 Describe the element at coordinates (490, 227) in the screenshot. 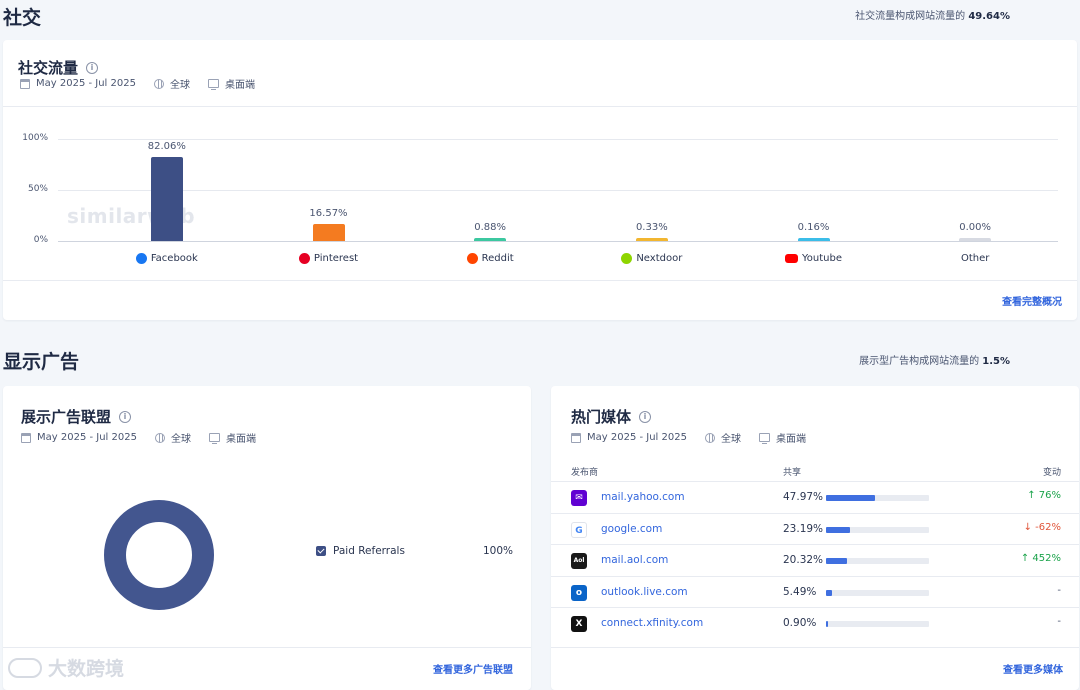

I see `bar-value-label: 0.88%` at that location.